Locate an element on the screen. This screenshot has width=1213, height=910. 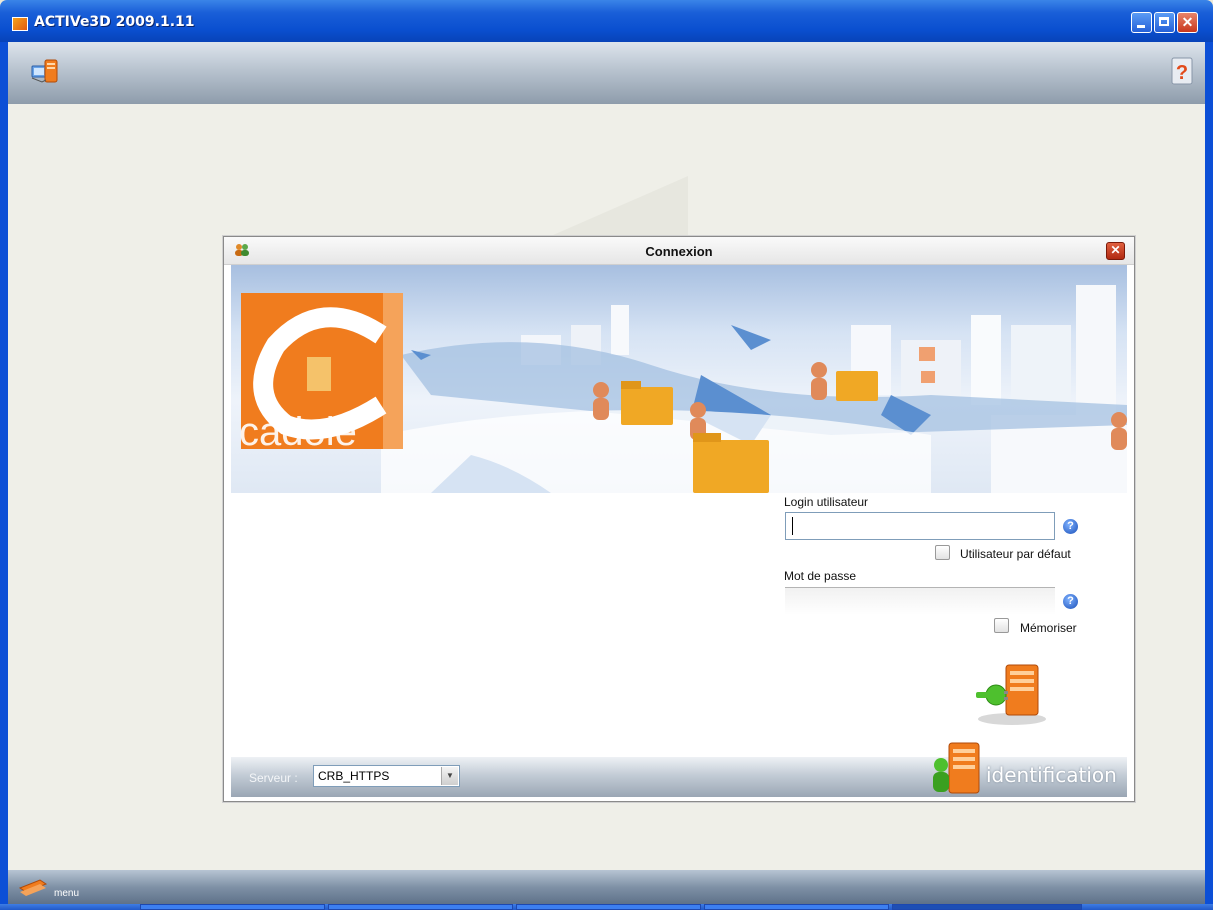
dialog-titlebar: Connexion ✕ is located at coordinates (679, 251).